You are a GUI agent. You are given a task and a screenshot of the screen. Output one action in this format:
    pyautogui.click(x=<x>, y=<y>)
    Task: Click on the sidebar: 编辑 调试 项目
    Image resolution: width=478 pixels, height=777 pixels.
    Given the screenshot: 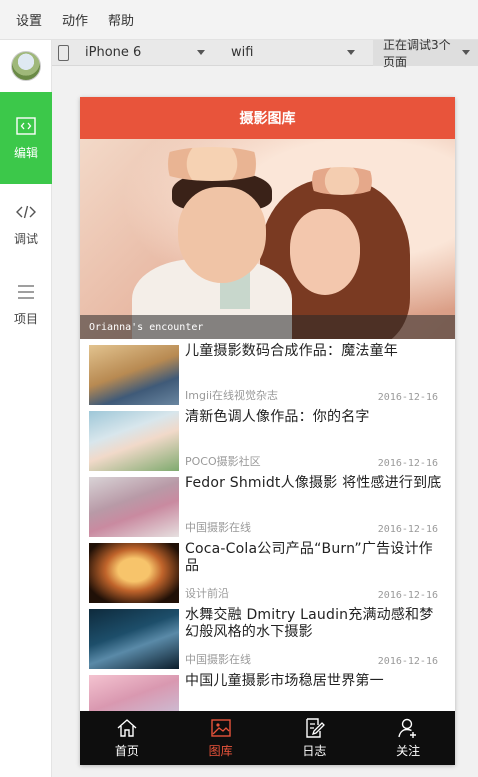 What is the action you would take?
    pyautogui.click(x=26, y=408)
    